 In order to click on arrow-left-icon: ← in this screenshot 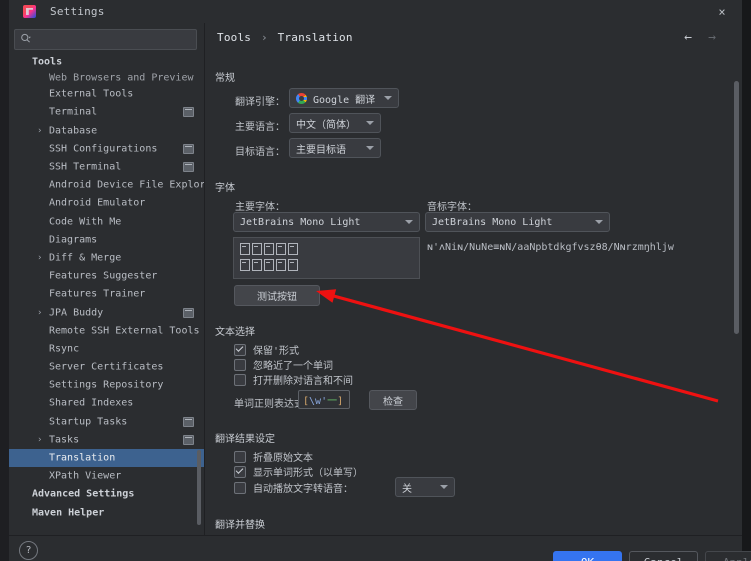, I will do `click(688, 37)`.